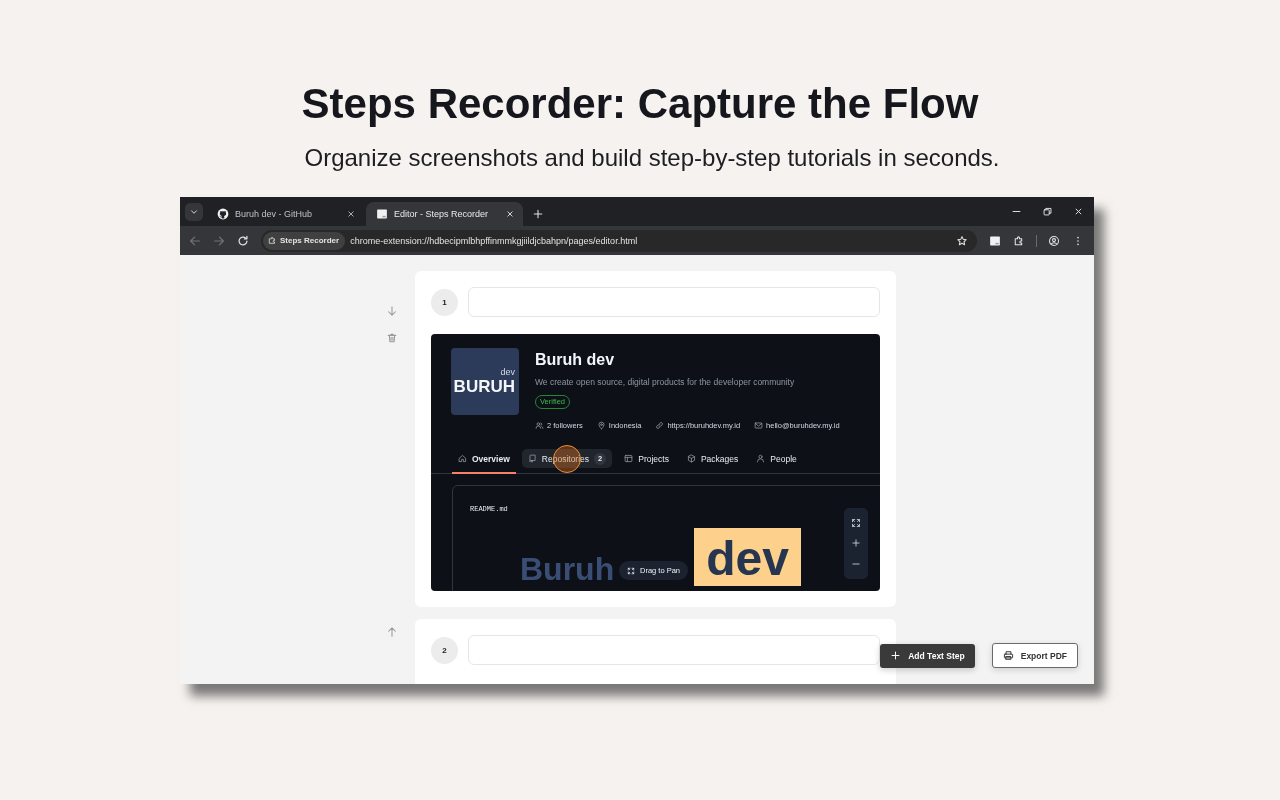  Describe the element at coordinates (194, 211) in the screenshot. I see `tab-list-button` at that location.